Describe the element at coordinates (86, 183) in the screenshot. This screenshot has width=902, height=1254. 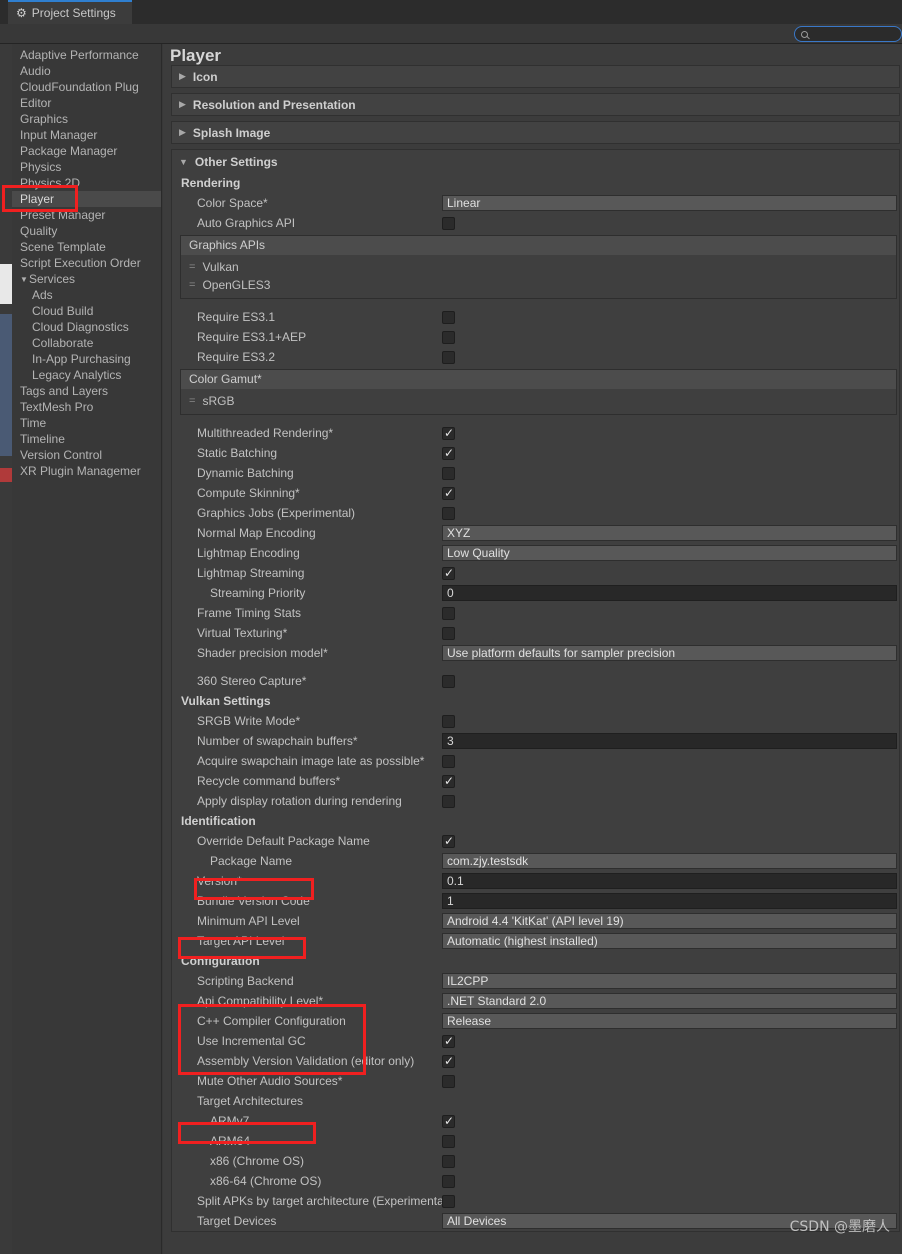
I see `sidebar-item-physics-2d: Physics 2D` at that location.